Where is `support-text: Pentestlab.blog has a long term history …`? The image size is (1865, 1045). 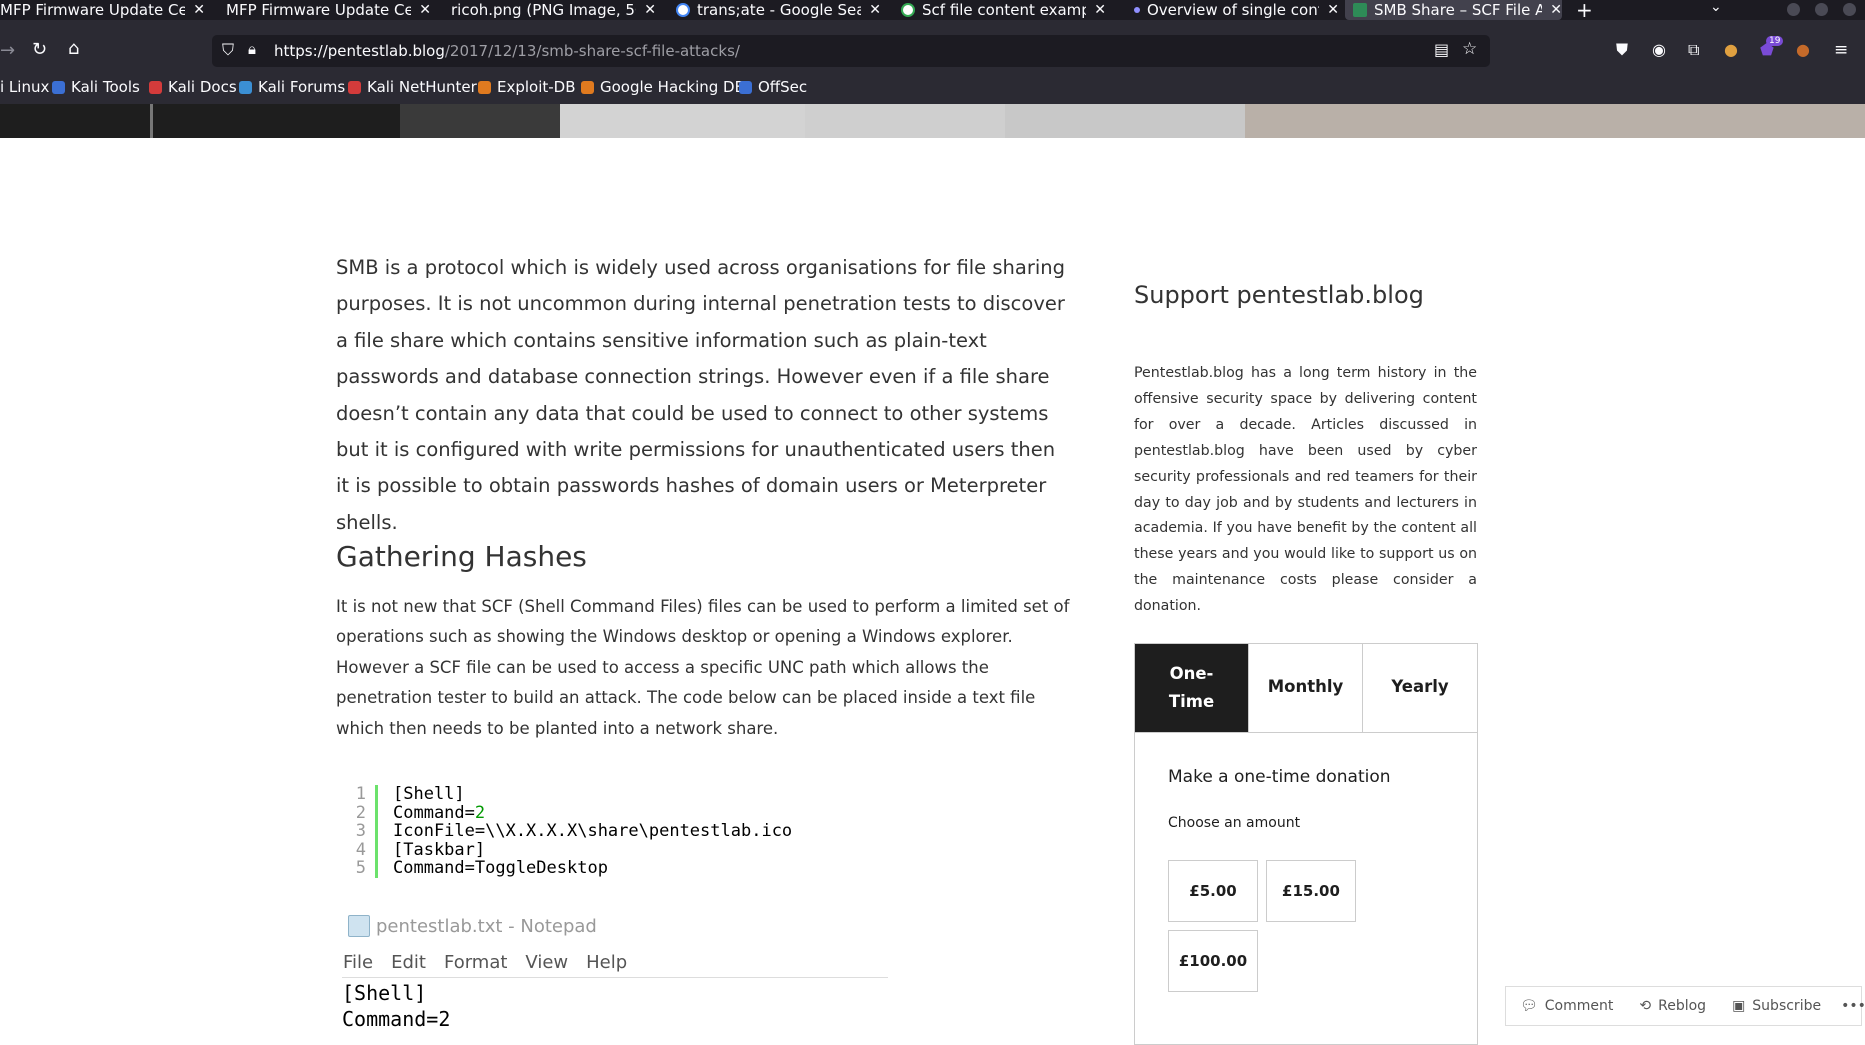
support-text: Pentestlab.blog has a long term history … is located at coordinates (1305, 490).